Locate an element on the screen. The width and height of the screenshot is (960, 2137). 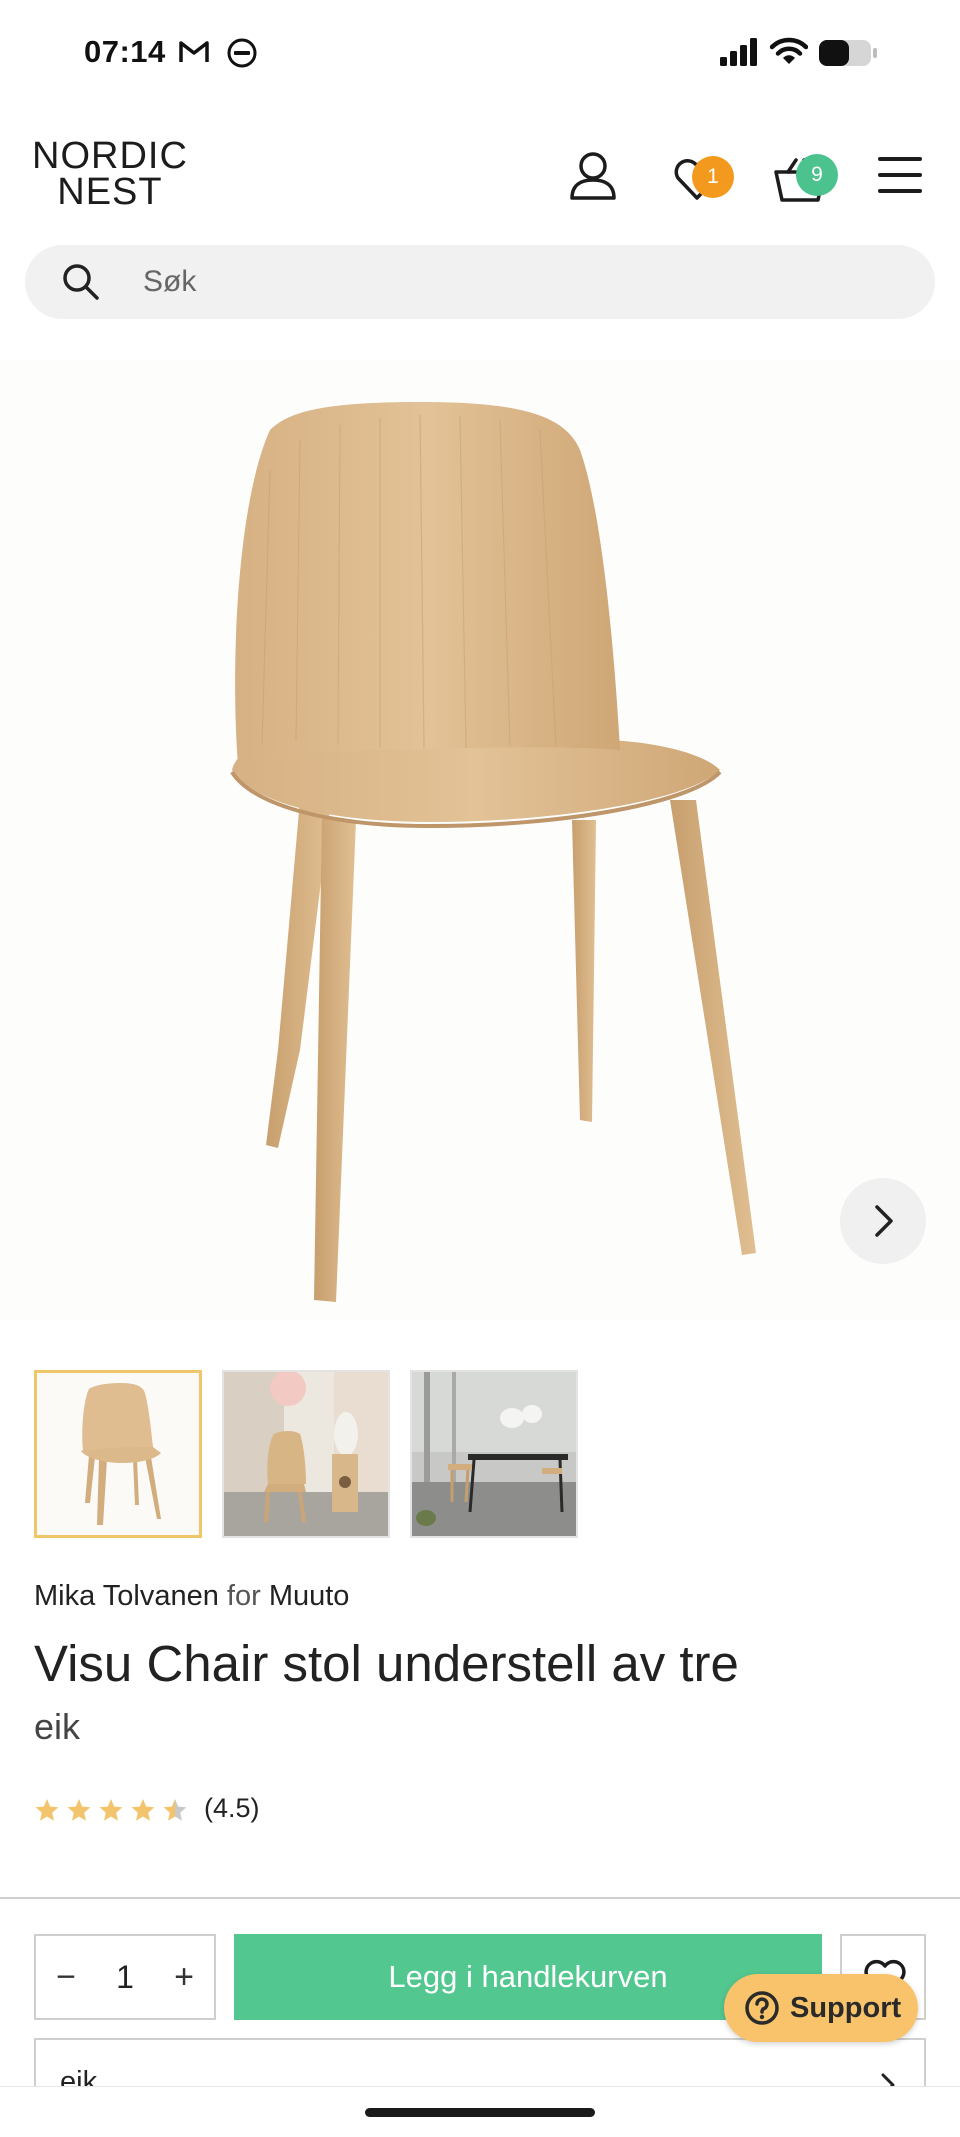
support-label: Support is located at coordinates (846, 2008).